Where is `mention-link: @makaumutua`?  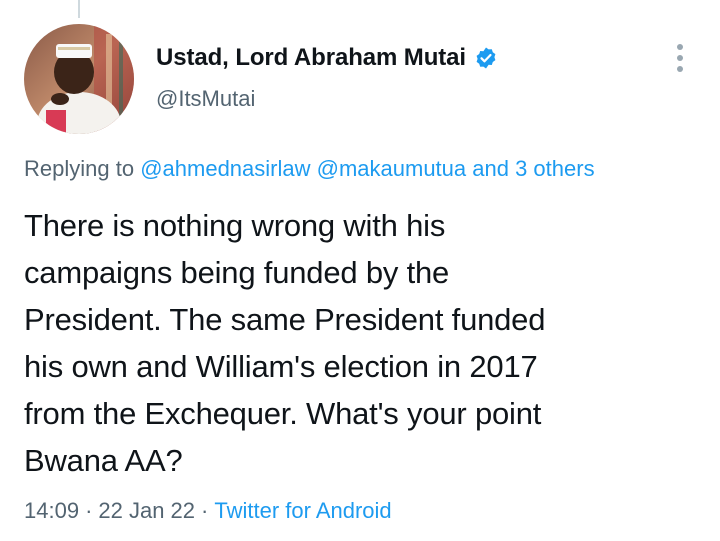 mention-link: @makaumutua is located at coordinates (392, 168).